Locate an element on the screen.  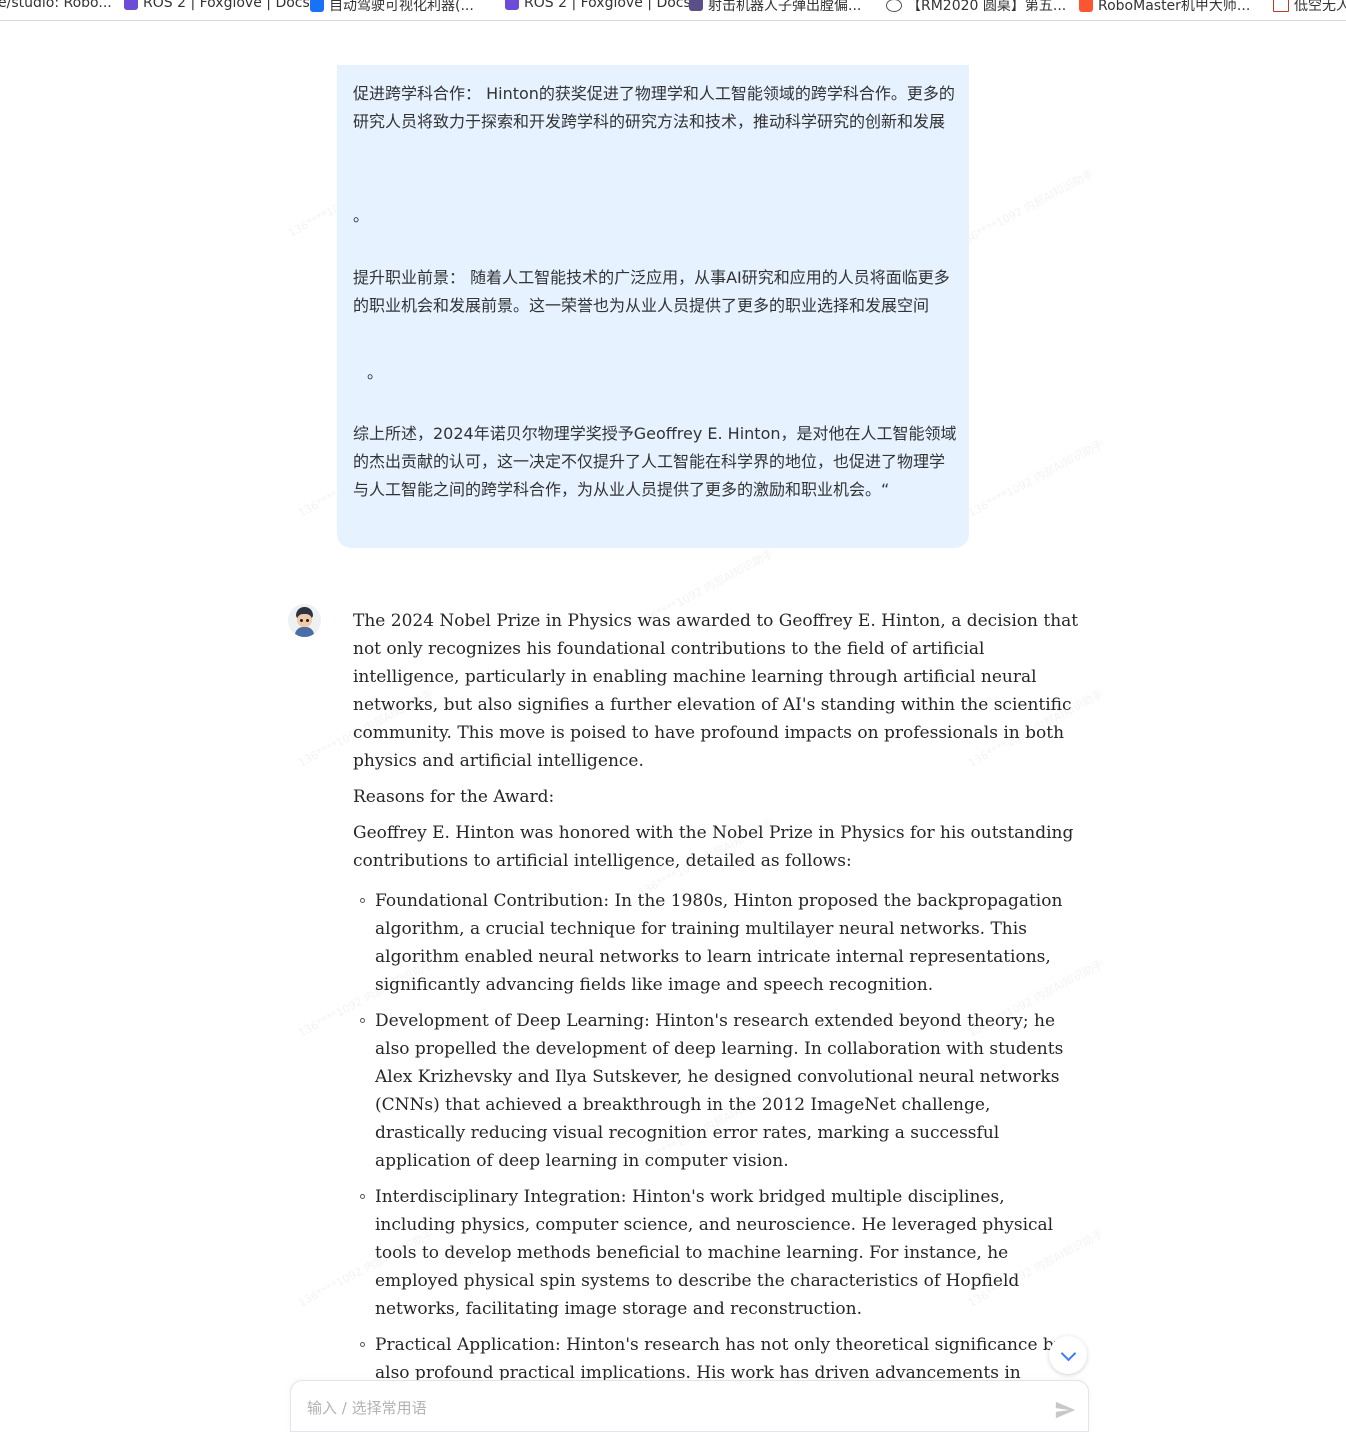
globe-icon is located at coordinates (894, 6).